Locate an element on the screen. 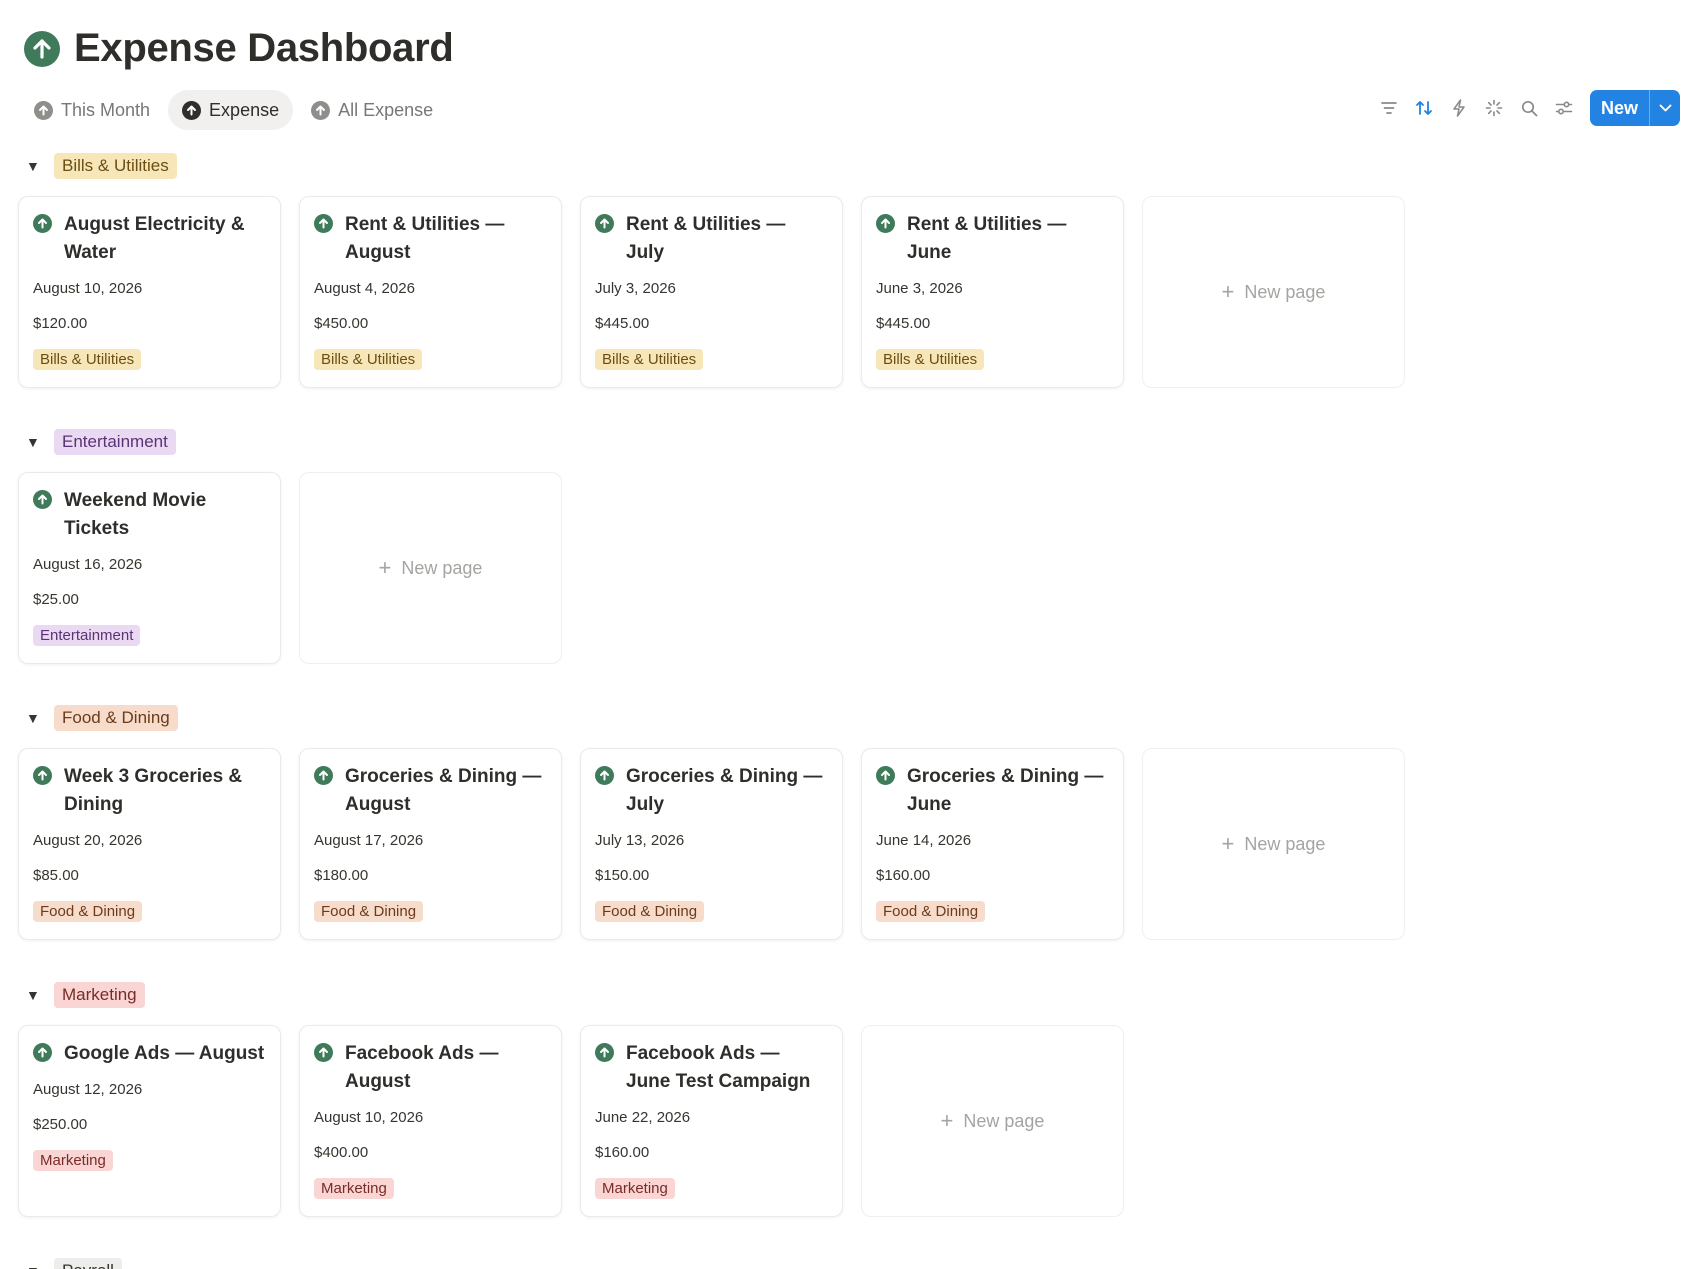 Image resolution: width=1692 pixels, height=1269 pixels. tab-expense: Expense is located at coordinates (231, 110).